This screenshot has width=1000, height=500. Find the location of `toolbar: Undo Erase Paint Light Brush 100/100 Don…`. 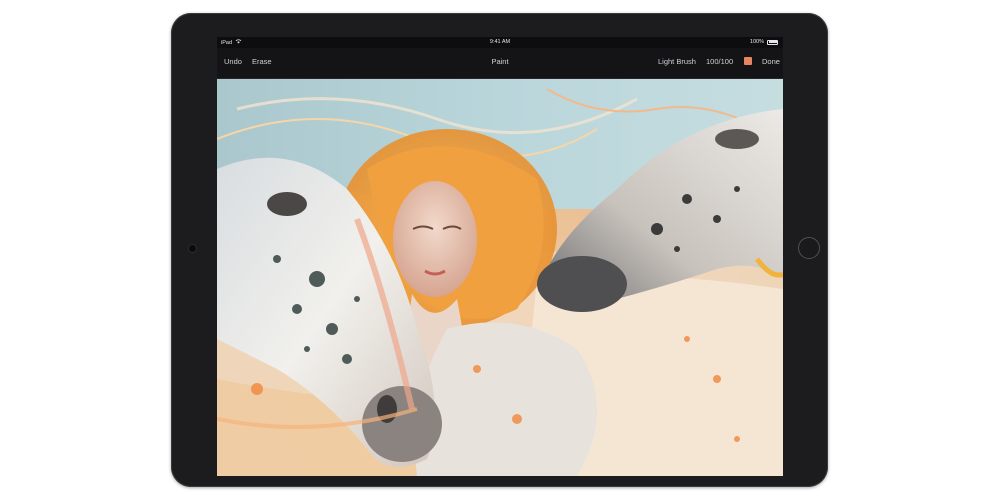

toolbar: Undo Erase Paint Light Brush 100/100 Don… is located at coordinates (500, 63).